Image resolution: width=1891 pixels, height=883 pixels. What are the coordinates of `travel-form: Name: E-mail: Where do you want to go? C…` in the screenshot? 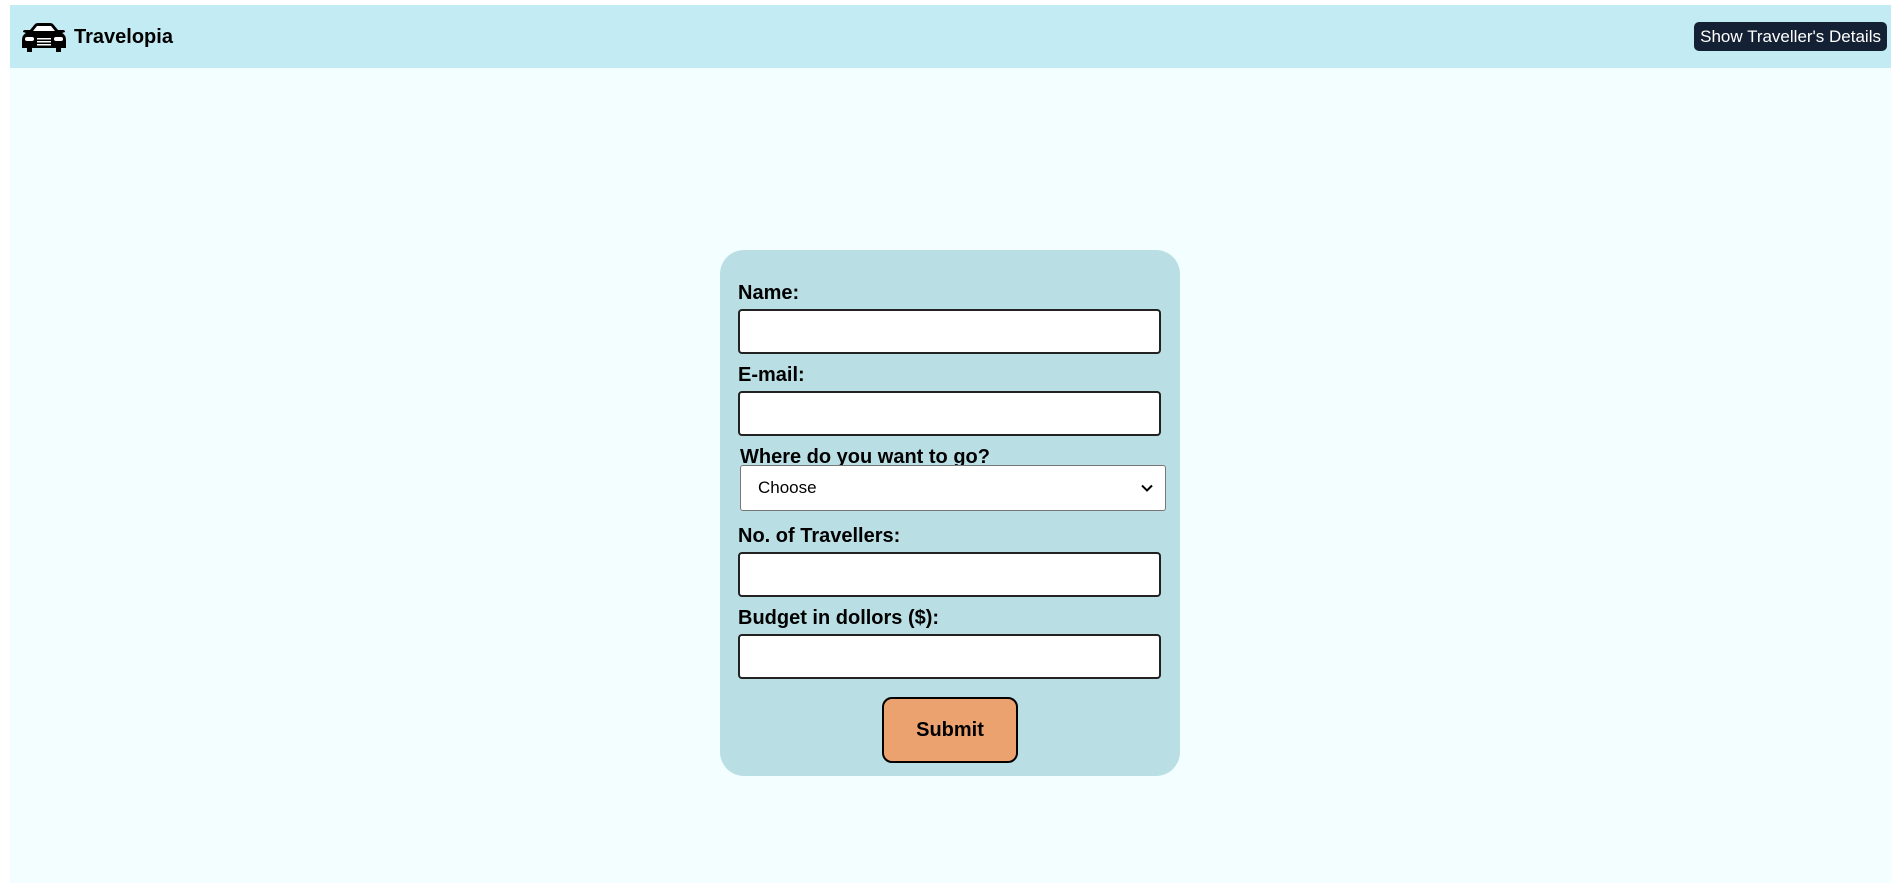 It's located at (950, 513).